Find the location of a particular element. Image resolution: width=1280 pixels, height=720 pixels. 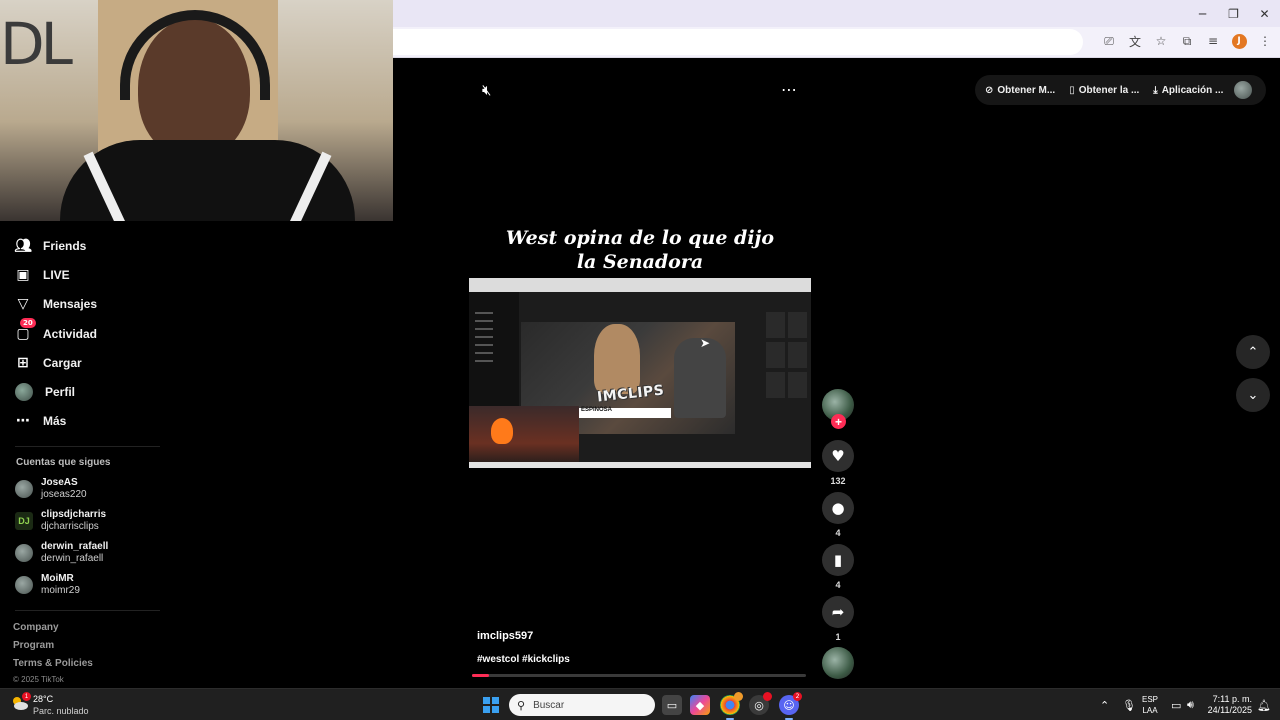

following-account: MoiMR moimr29 is located at coordinates (47, 585).